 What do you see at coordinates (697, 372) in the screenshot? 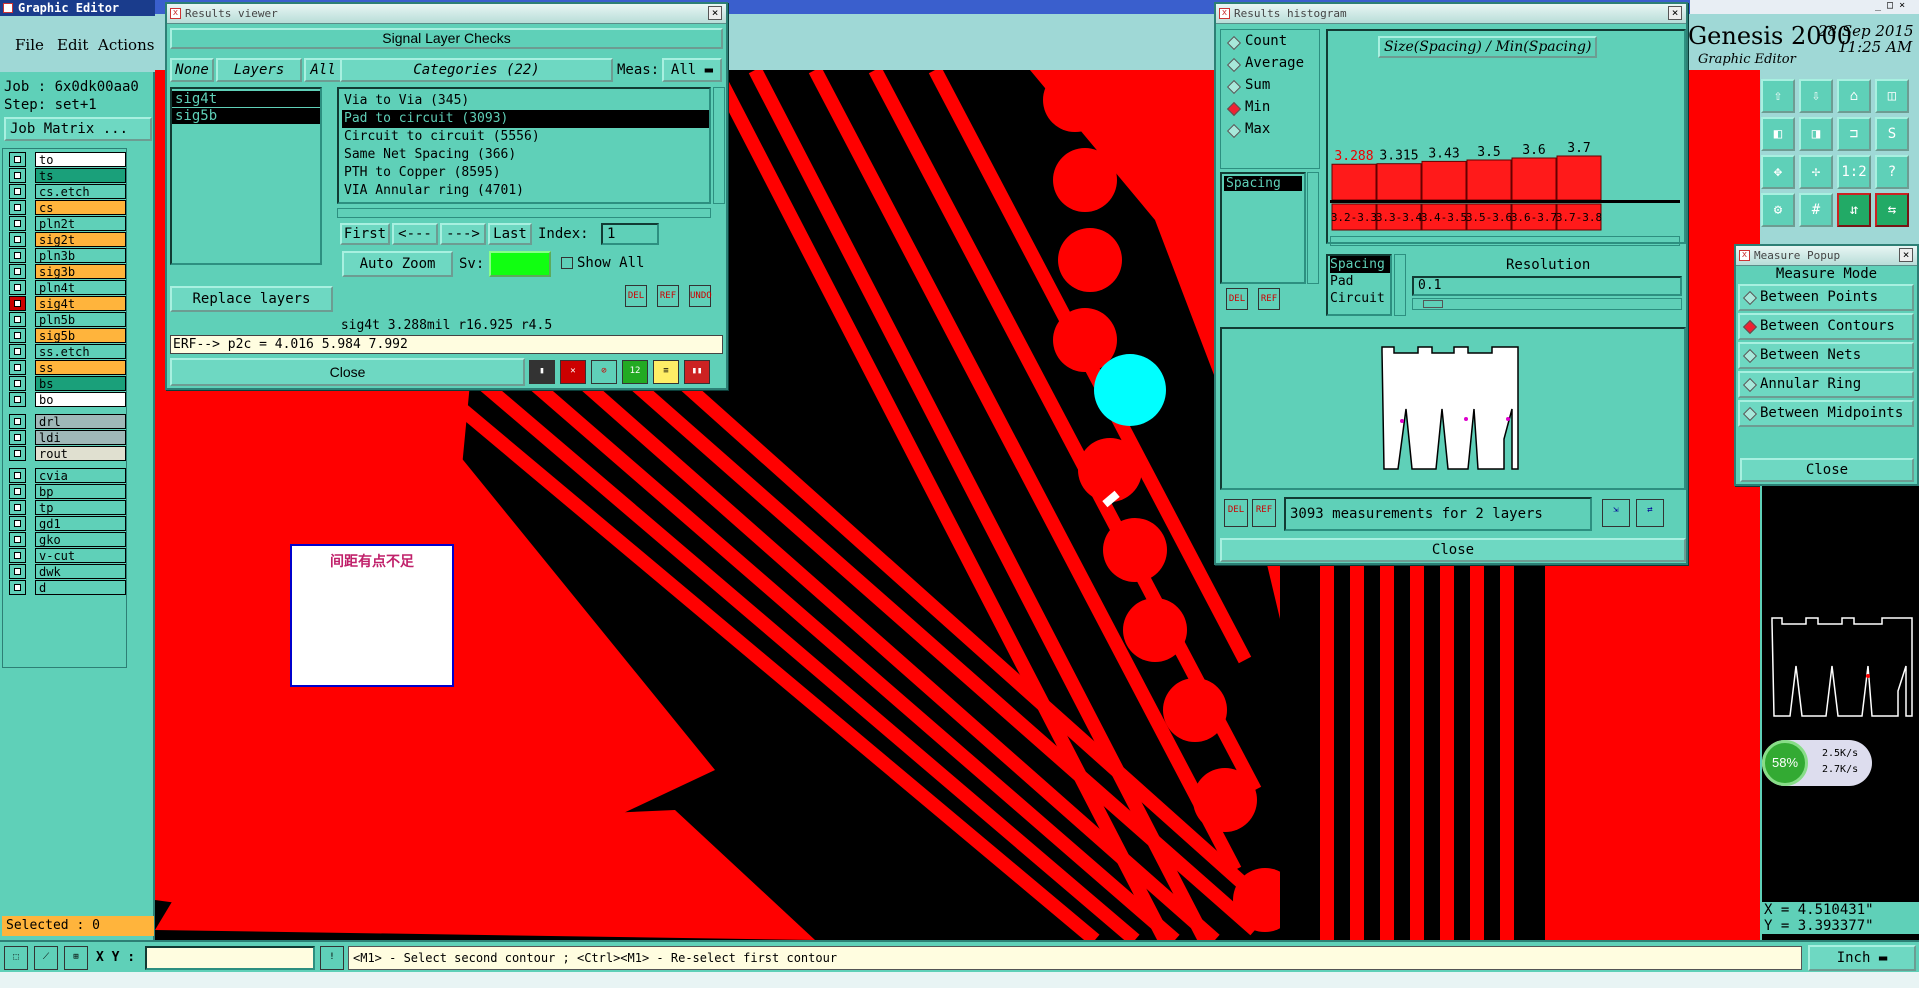
I see `histogram-icon: ▮▮` at bounding box center [697, 372].